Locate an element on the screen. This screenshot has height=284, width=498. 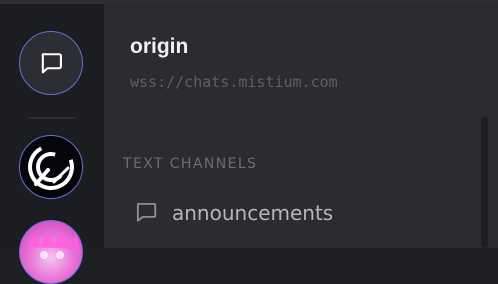
home-chat-button is located at coordinates (51, 63).